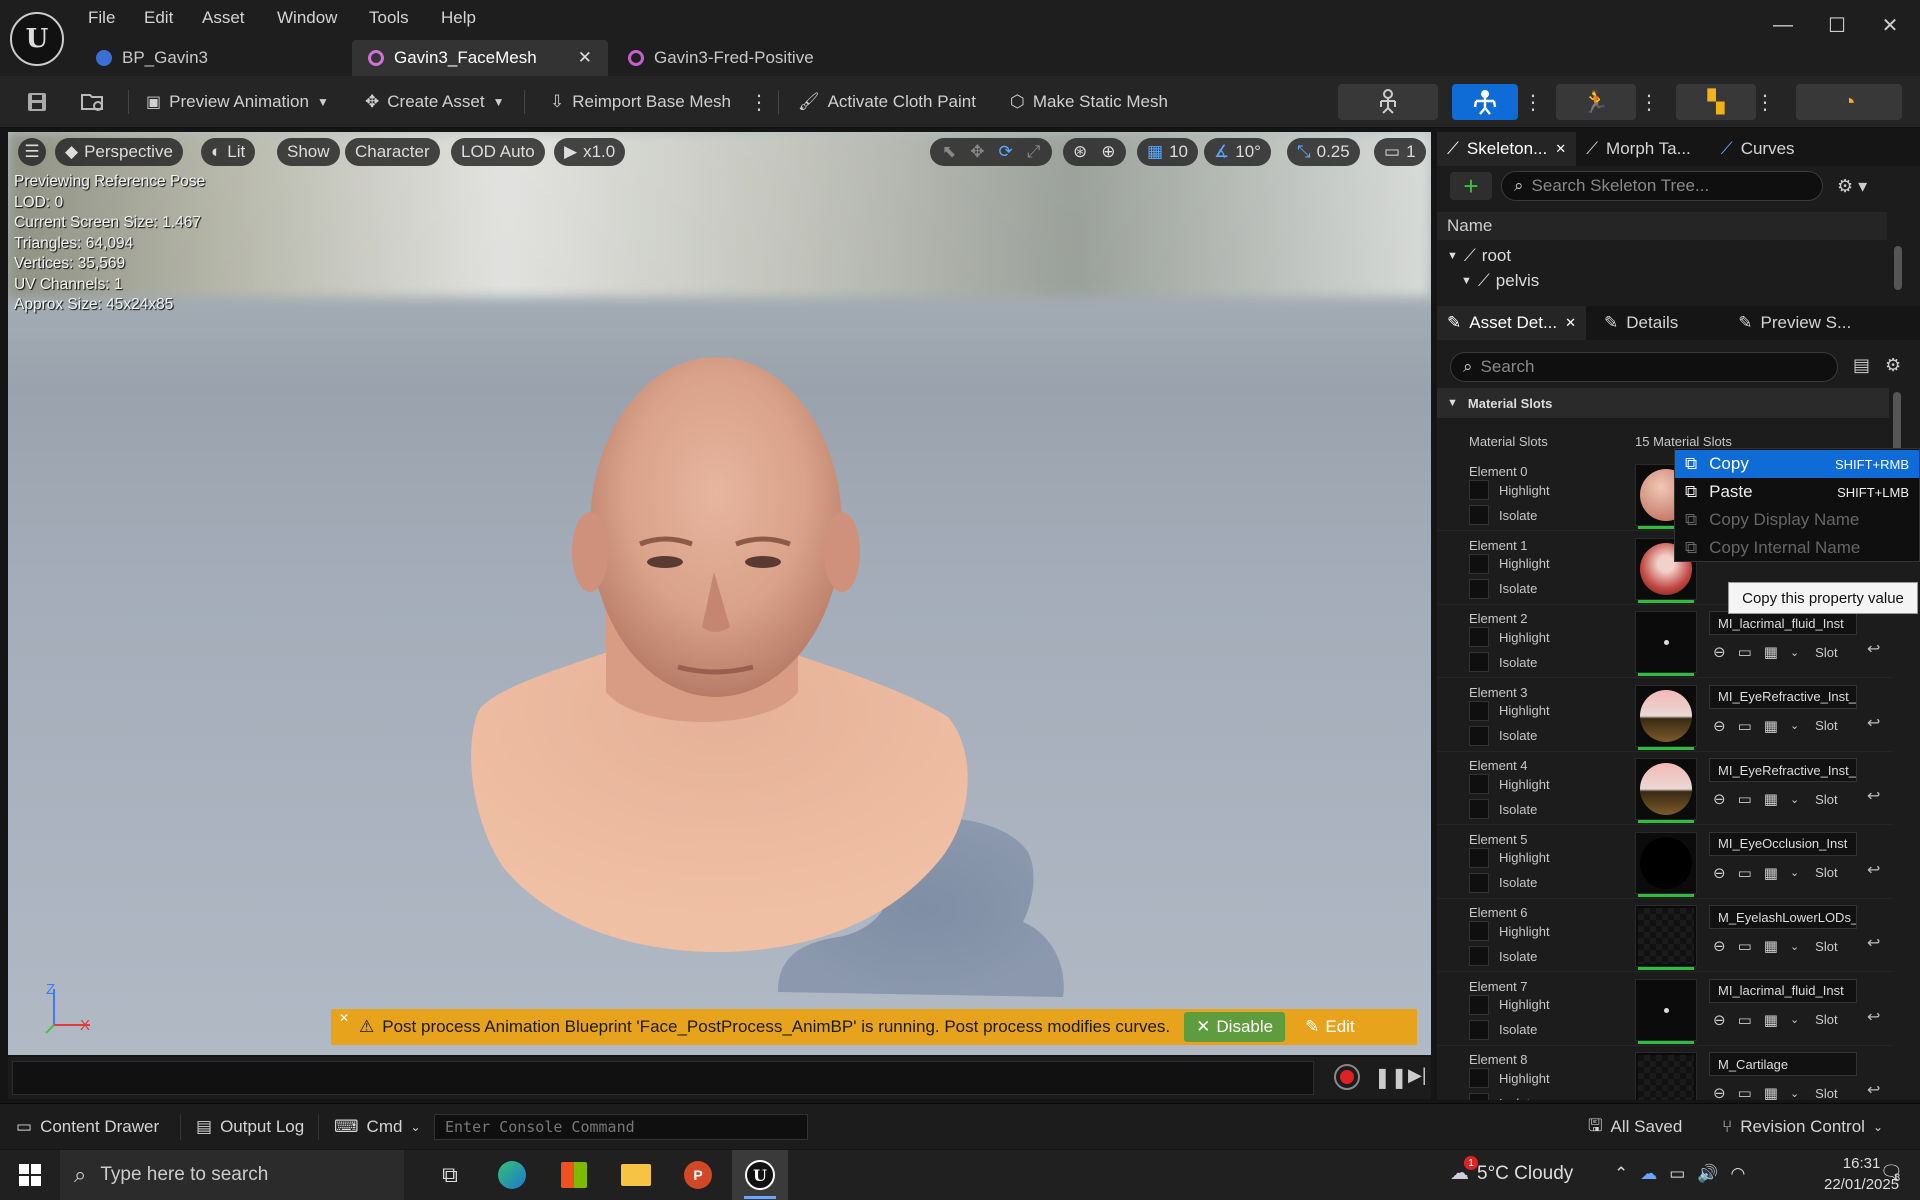  Describe the element at coordinates (450, 1175) in the screenshot. I see `task-view-icon: ⧉` at that location.